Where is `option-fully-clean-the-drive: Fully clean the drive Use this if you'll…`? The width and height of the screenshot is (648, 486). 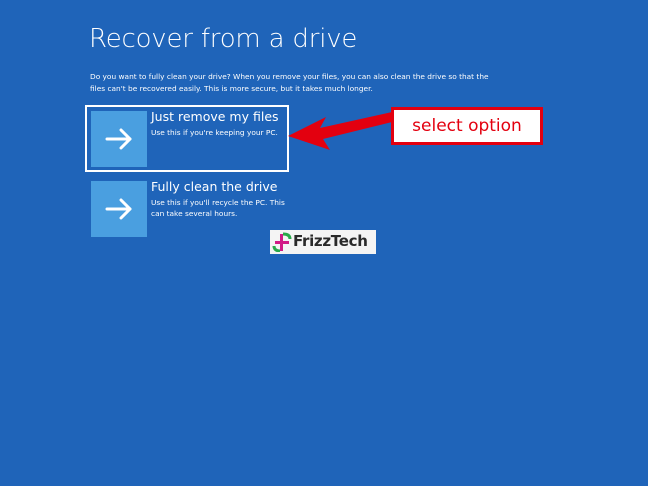 option-fully-clean-the-drive: Fully clean the drive Use this if you'll… is located at coordinates (187, 212).